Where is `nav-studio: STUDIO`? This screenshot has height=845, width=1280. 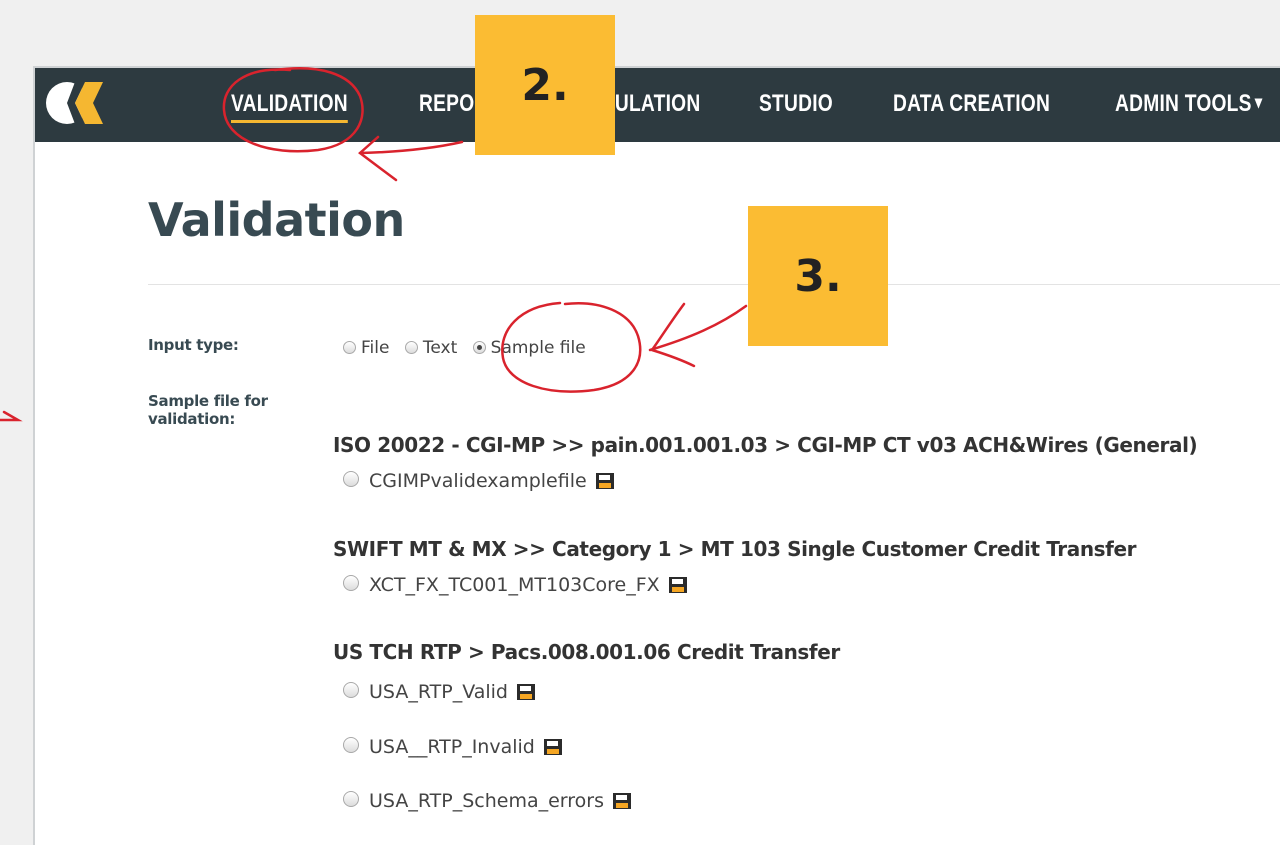 nav-studio: STUDIO is located at coordinates (796, 104).